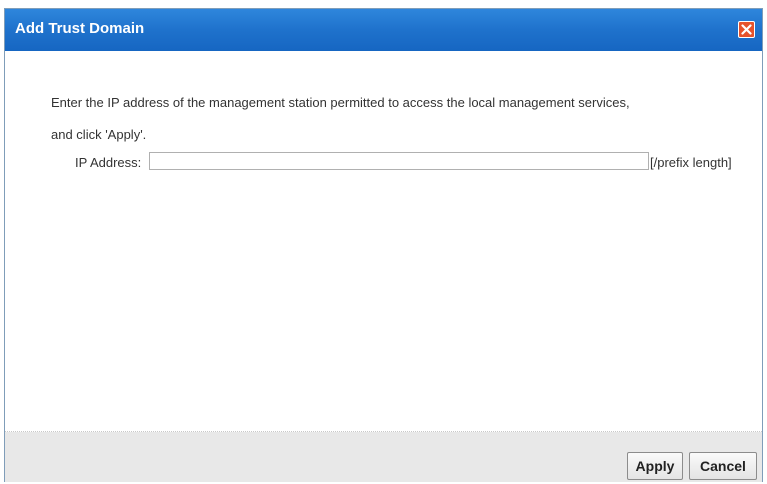 Image resolution: width=767 pixels, height=484 pixels. I want to click on close-button, so click(746, 29).